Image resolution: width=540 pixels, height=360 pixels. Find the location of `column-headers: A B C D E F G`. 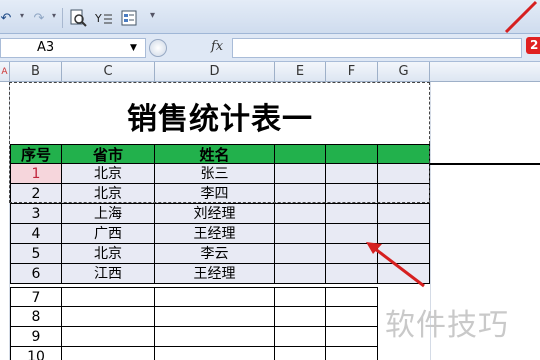

column-headers: A B C D E F G is located at coordinates (270, 72).